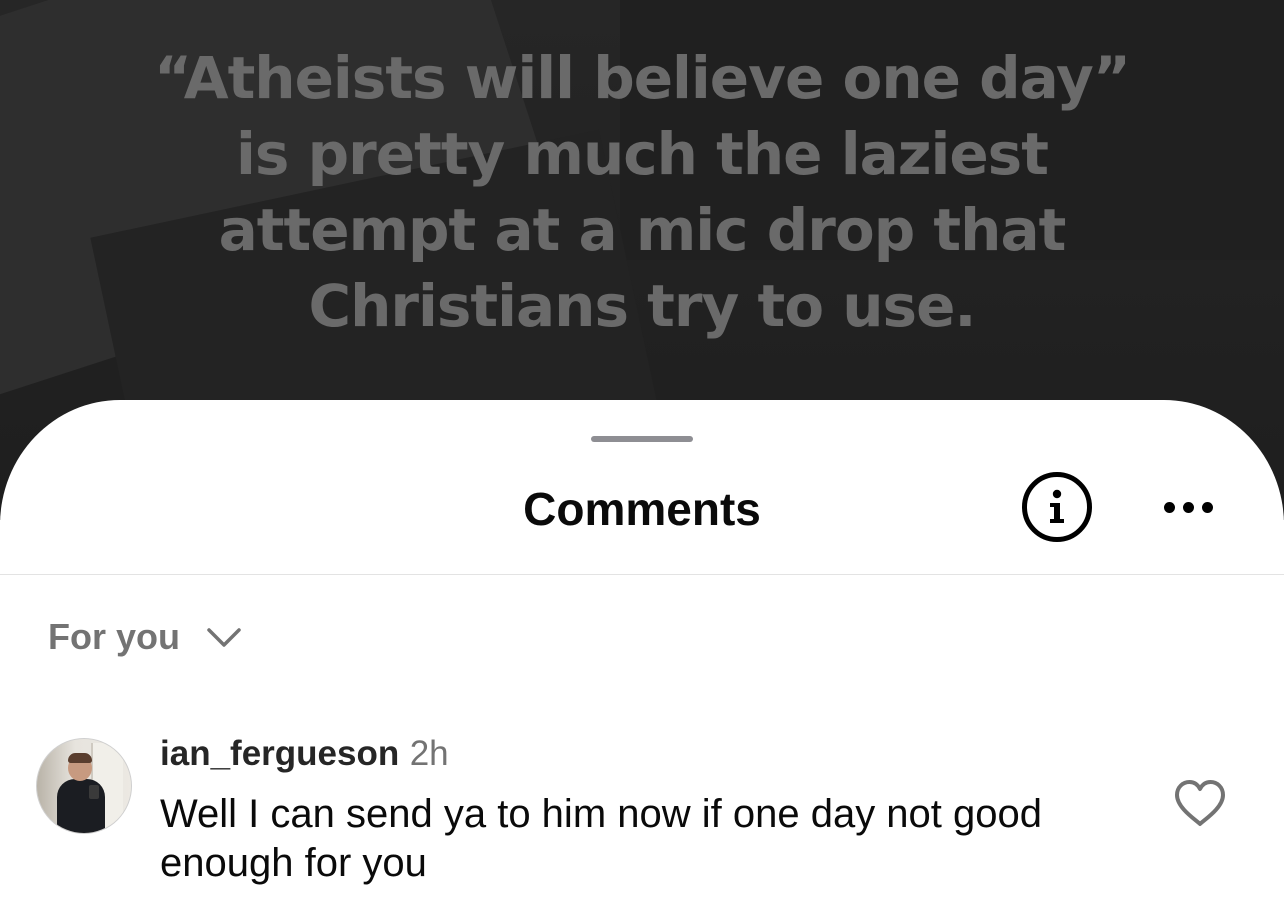 Image resolution: width=1284 pixels, height=906 pixels. What do you see at coordinates (642, 439) in the screenshot?
I see `sheet-drag-handle` at bounding box center [642, 439].